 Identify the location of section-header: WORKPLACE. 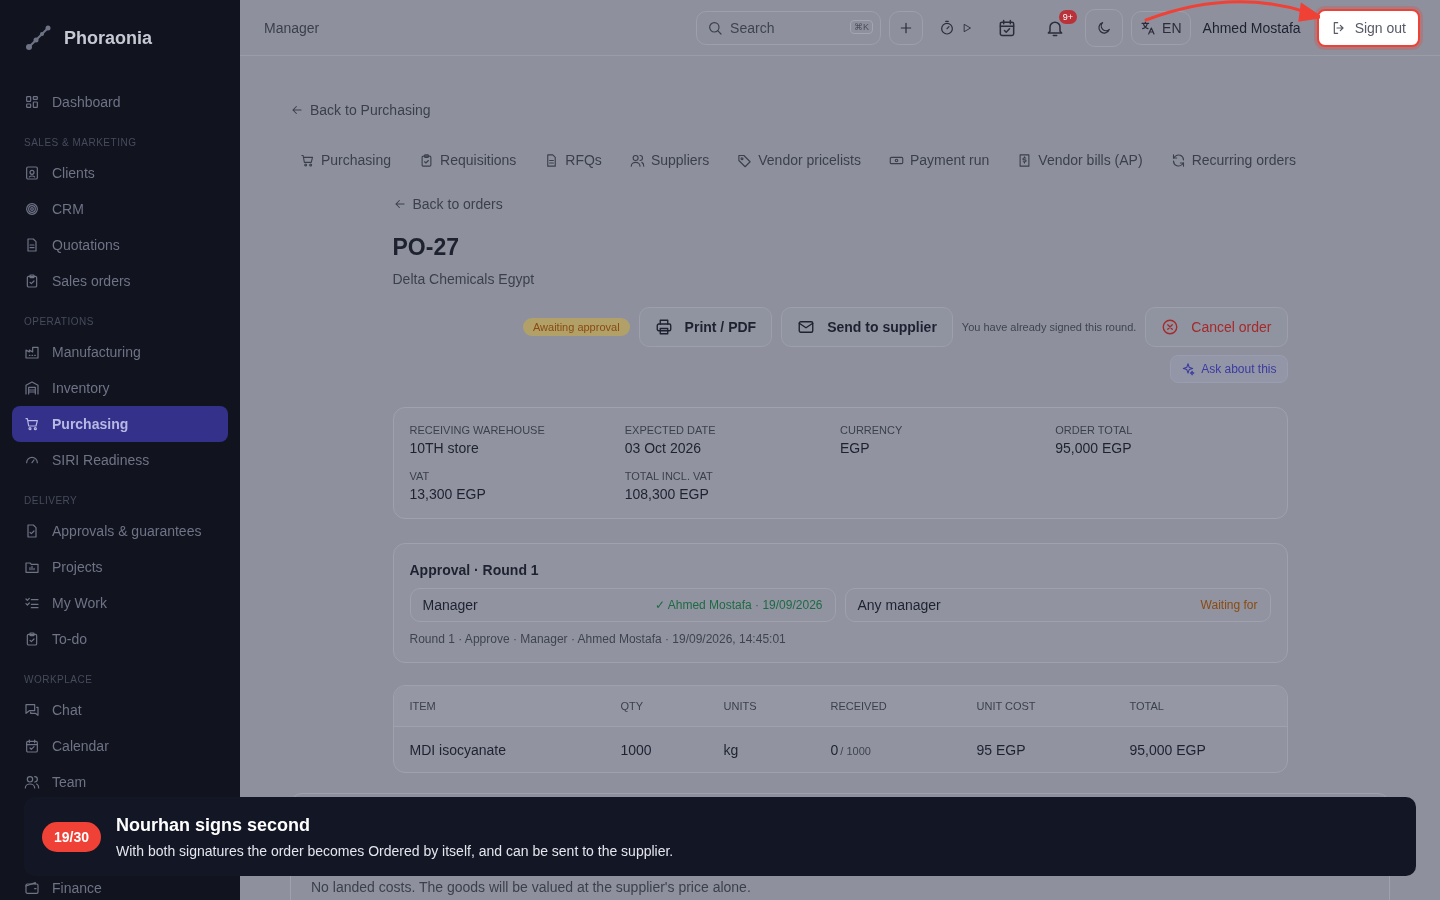
(58, 679).